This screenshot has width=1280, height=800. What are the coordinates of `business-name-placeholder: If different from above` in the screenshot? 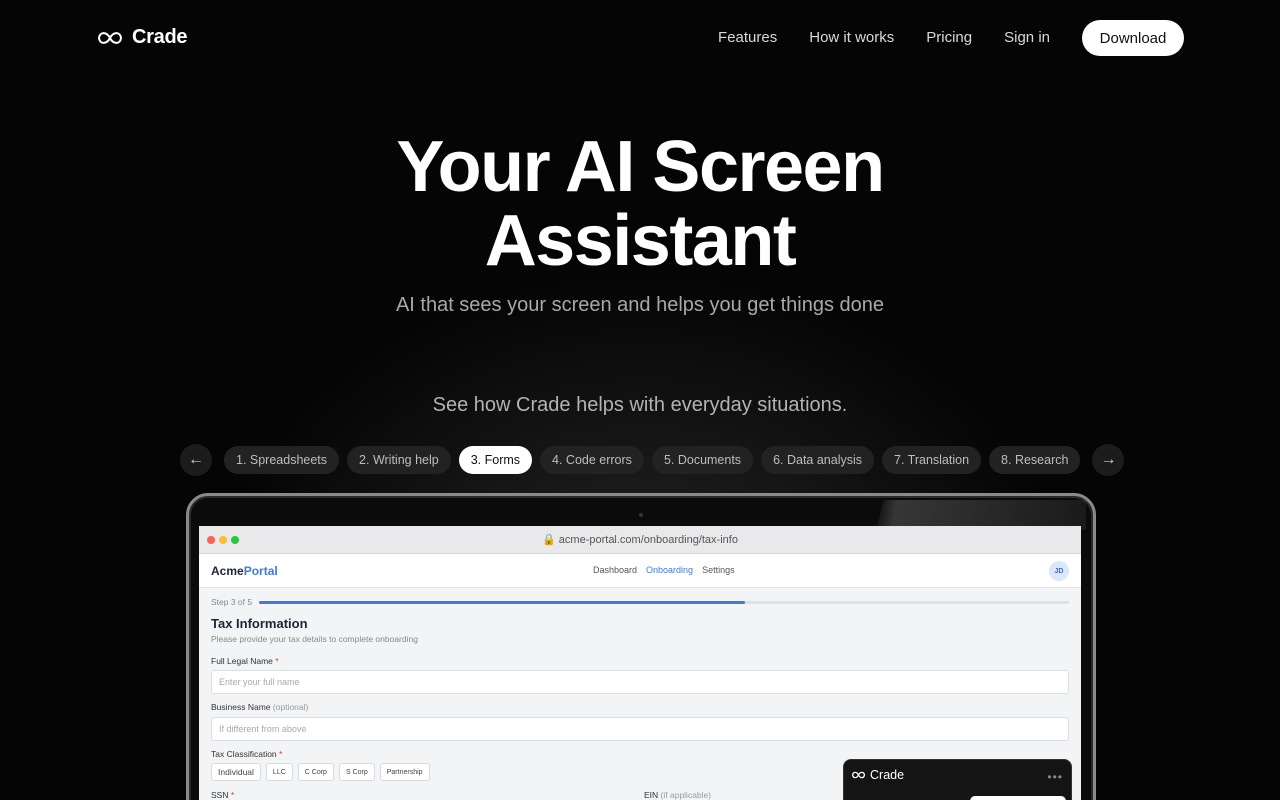 It's located at (263, 729).